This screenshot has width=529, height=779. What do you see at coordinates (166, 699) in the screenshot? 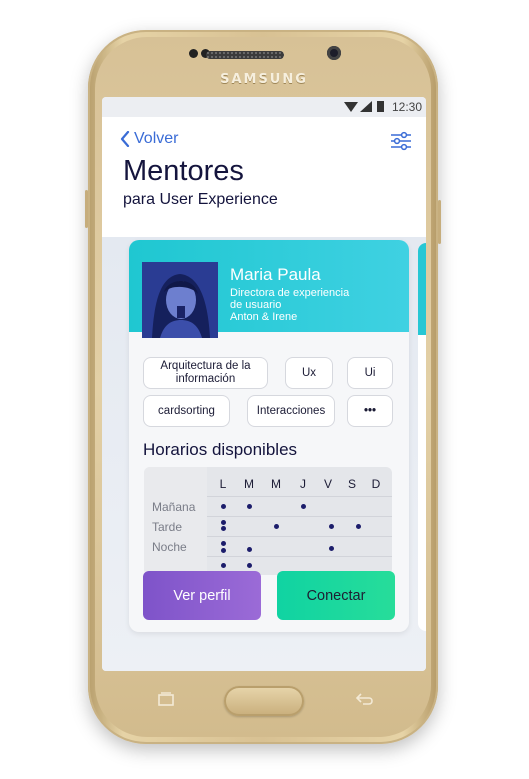
I see `recent-apps-icon` at bounding box center [166, 699].